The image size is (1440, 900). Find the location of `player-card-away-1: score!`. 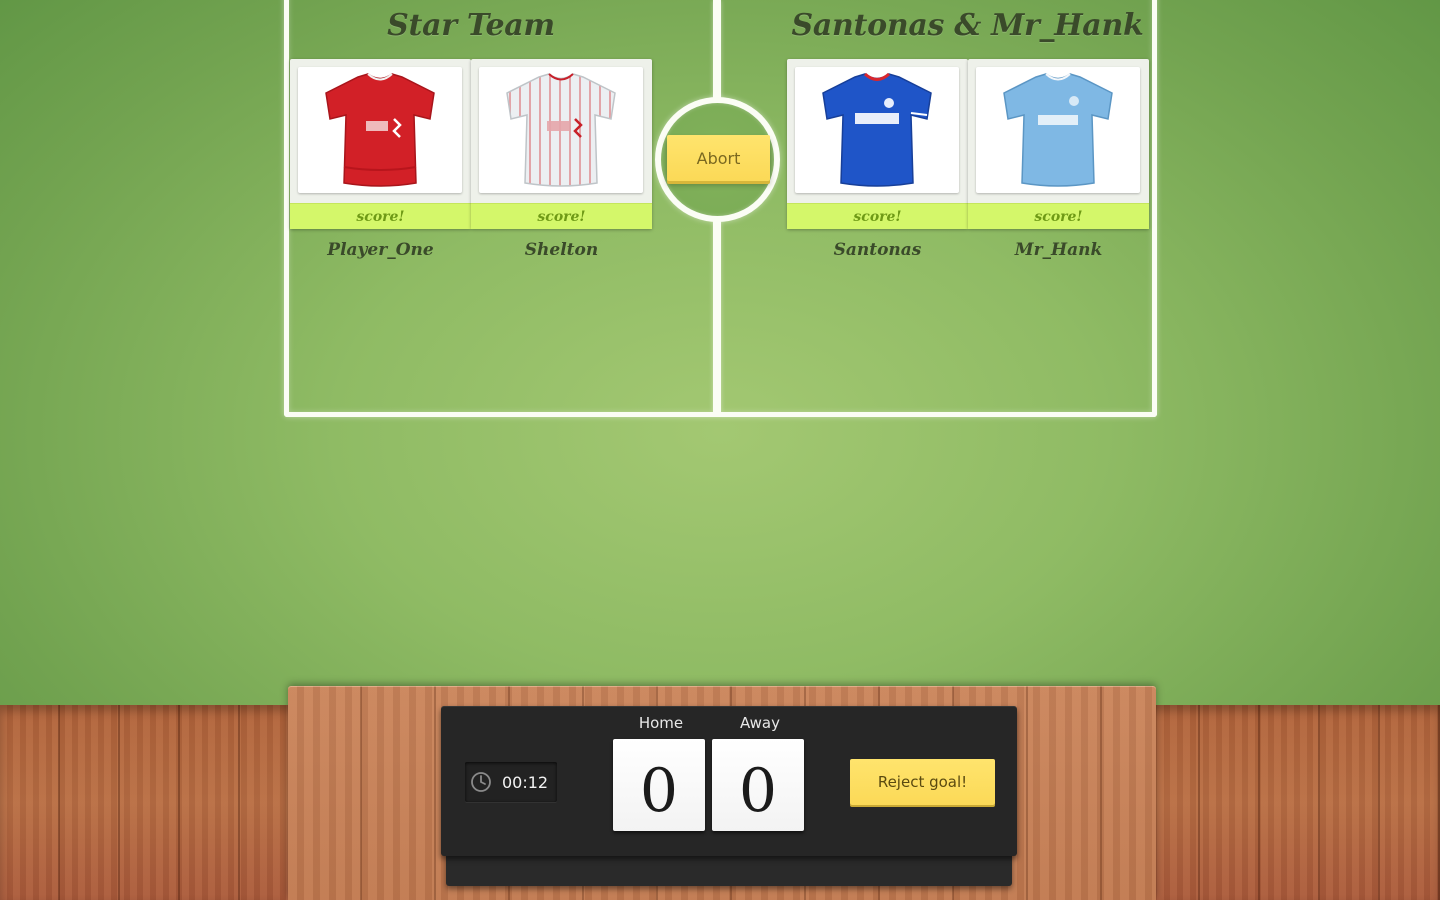

player-card-away-1: score! is located at coordinates (877, 144).